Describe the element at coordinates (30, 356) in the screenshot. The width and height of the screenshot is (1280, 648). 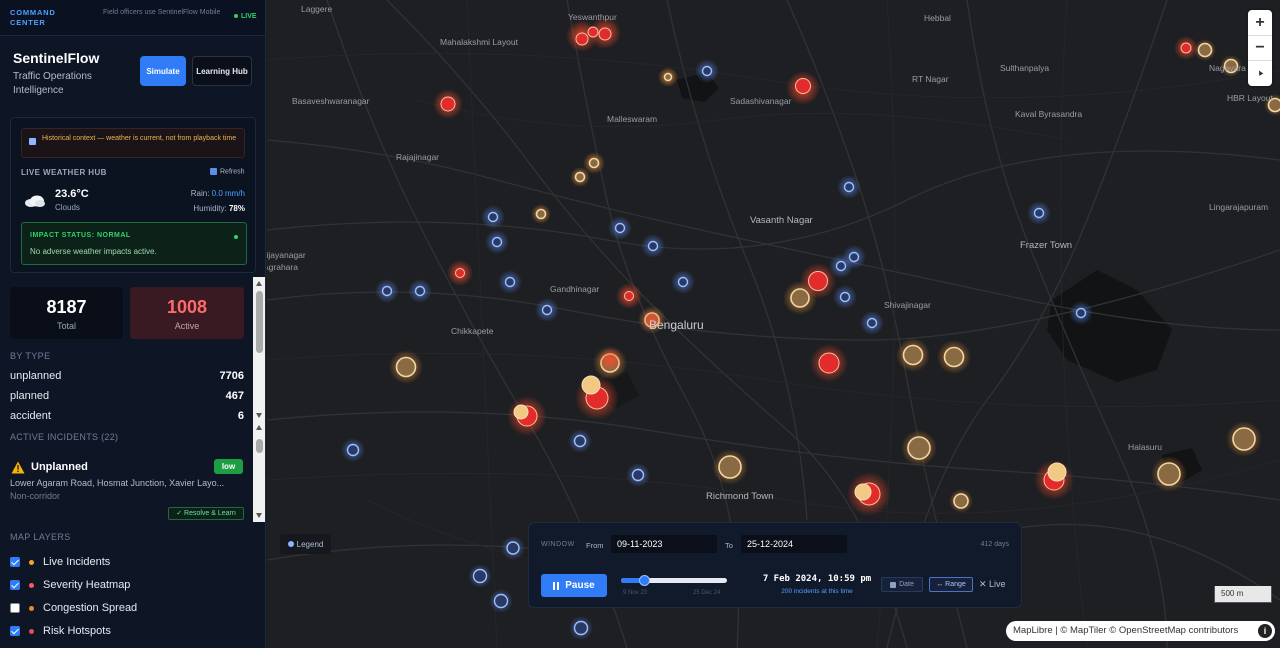
I see `by-type-title: BY TYPE` at that location.